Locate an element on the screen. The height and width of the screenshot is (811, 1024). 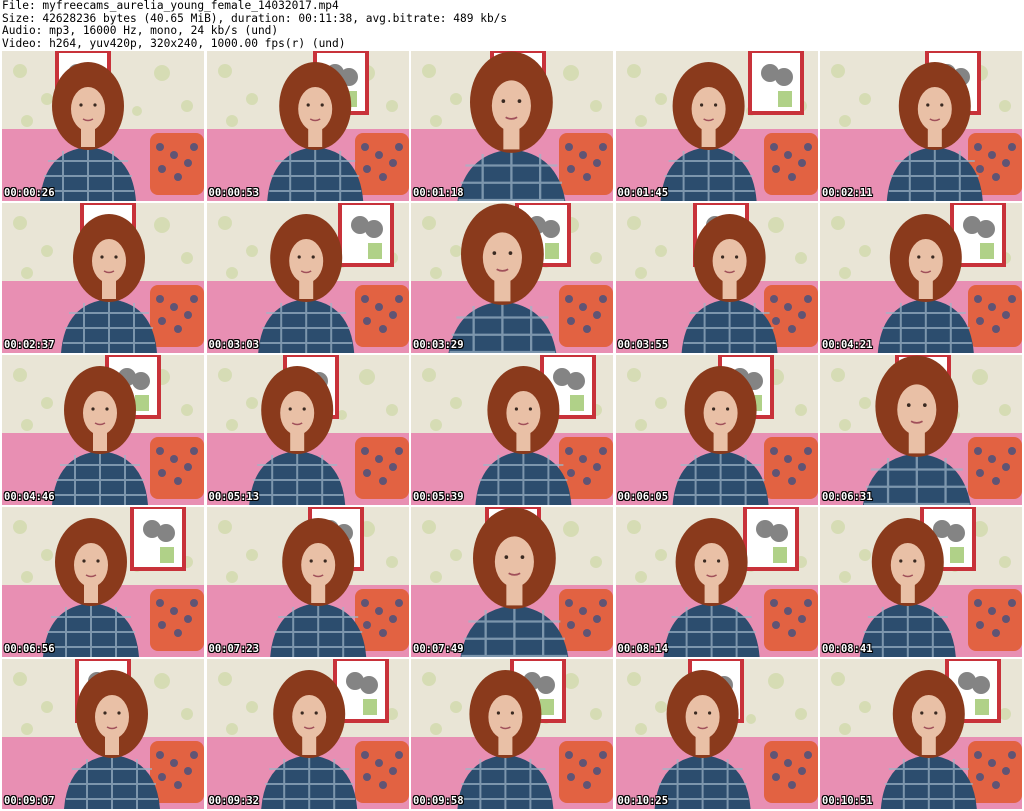
thumbnail-frame: 00:10:51 is located at coordinates (921, 734).